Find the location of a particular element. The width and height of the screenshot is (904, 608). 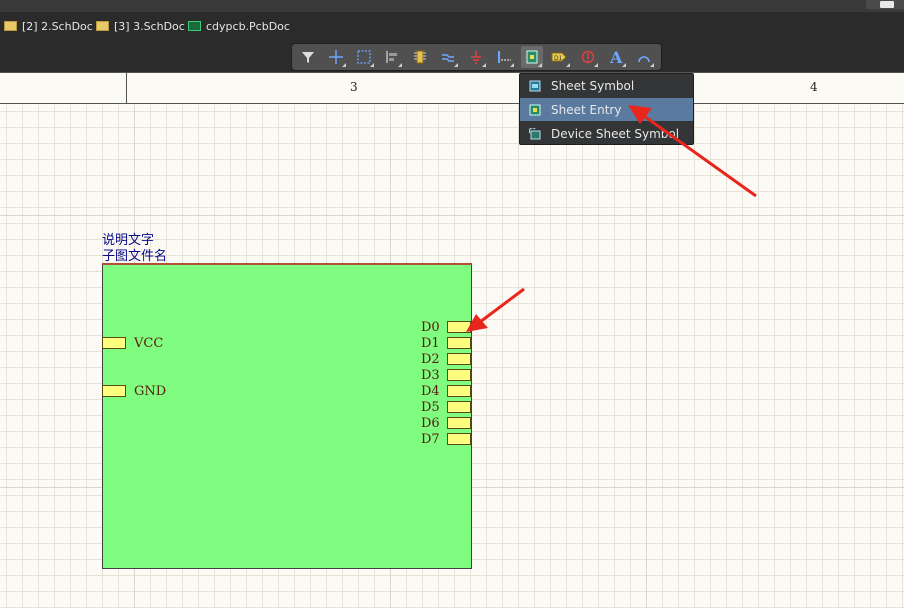

tab-cdypcb-pcbdoc: cdypcb.PcbDoc is located at coordinates (239, 26).